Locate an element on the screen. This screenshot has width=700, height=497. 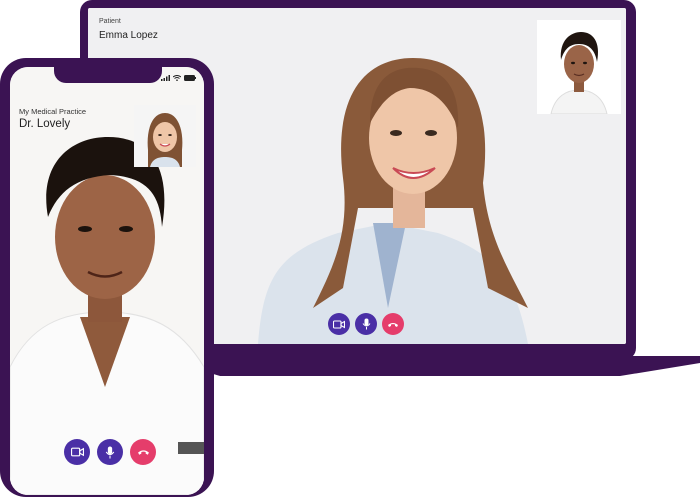
patient-label: Patient is located at coordinates (110, 21).